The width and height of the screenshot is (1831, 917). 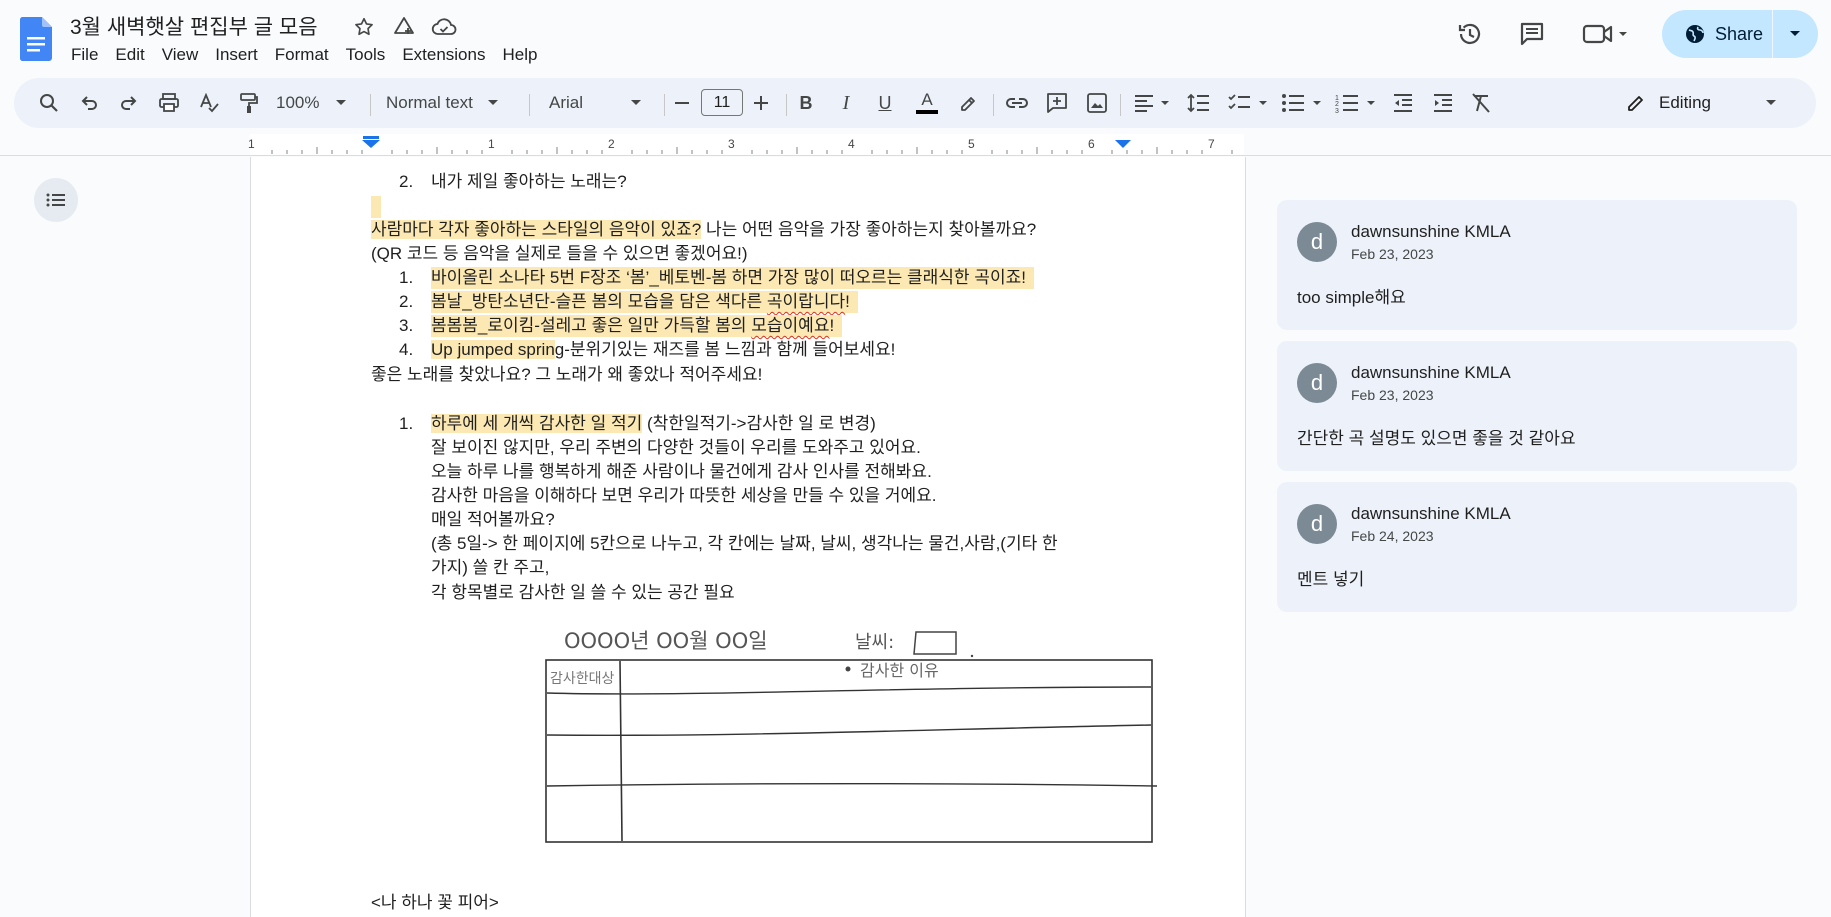 What do you see at coordinates (806, 103) in the screenshot?
I see `bold-icon: B` at bounding box center [806, 103].